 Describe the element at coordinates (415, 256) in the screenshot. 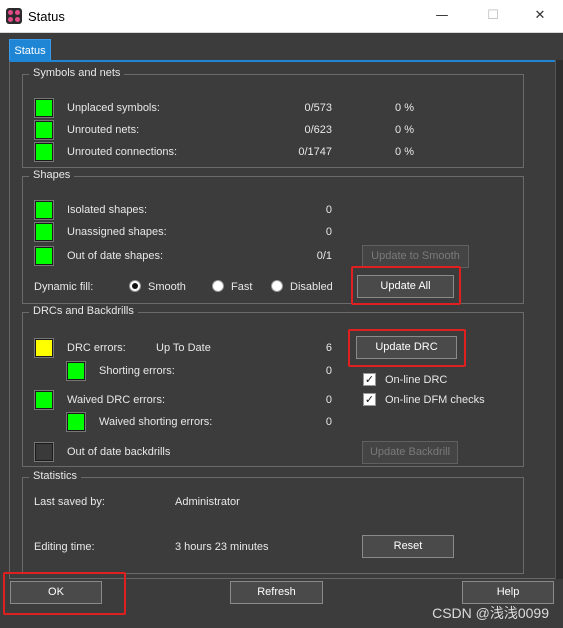

I see `update-to-smooth-button: Update to Smooth` at that location.